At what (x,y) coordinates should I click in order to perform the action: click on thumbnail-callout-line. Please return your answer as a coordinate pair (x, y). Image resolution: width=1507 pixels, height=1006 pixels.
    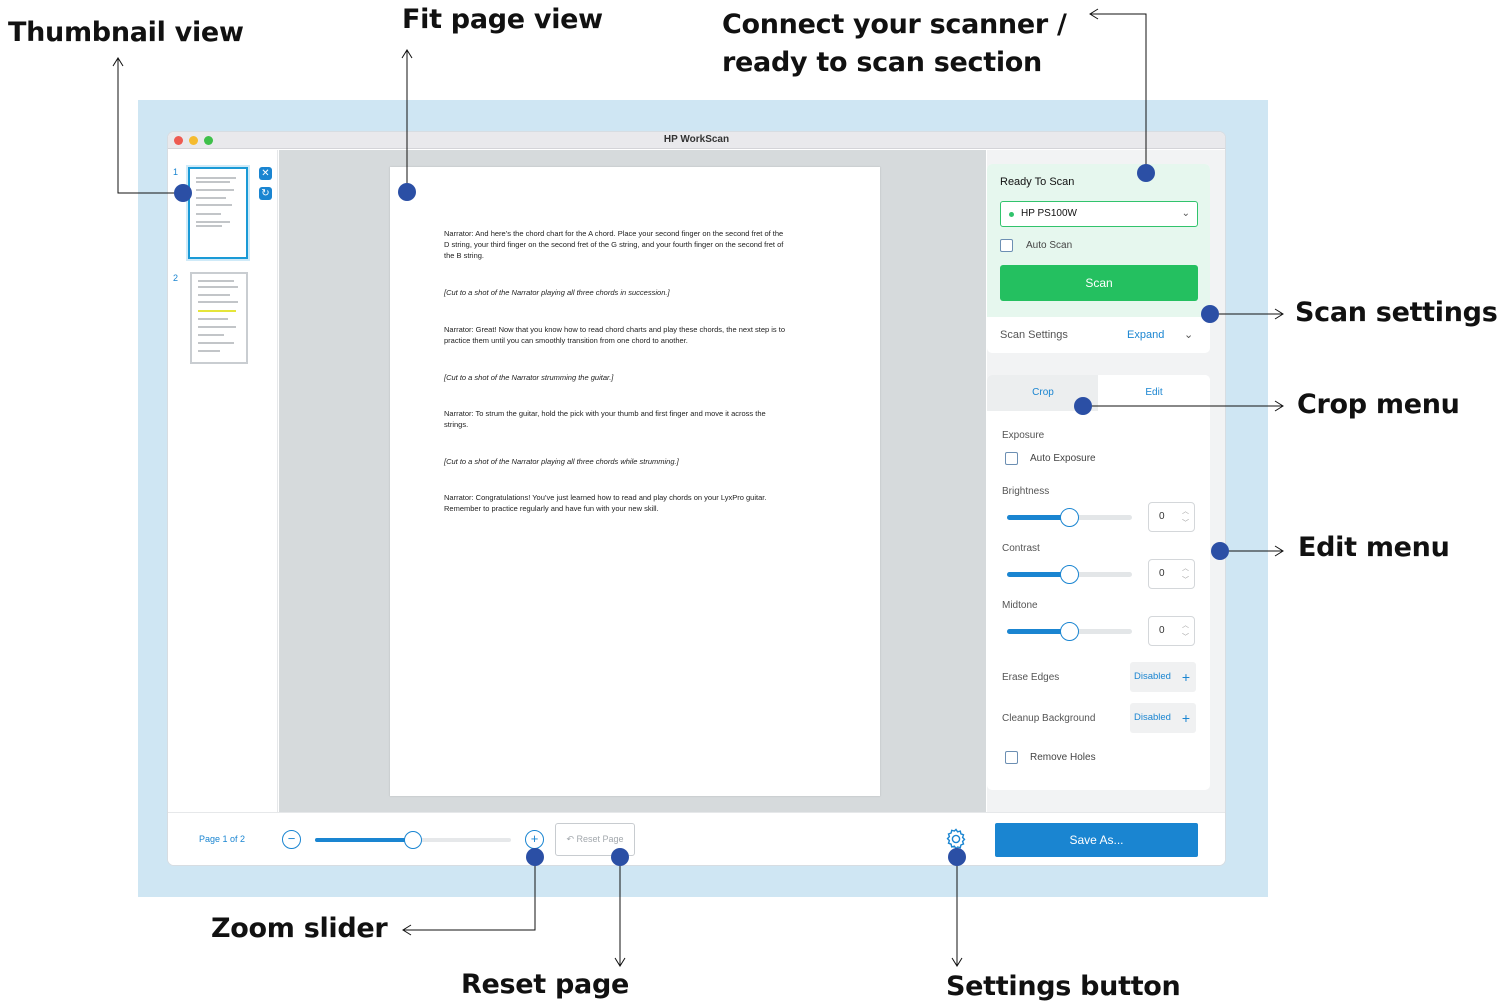
    Looking at the image, I should click on (150, 126).